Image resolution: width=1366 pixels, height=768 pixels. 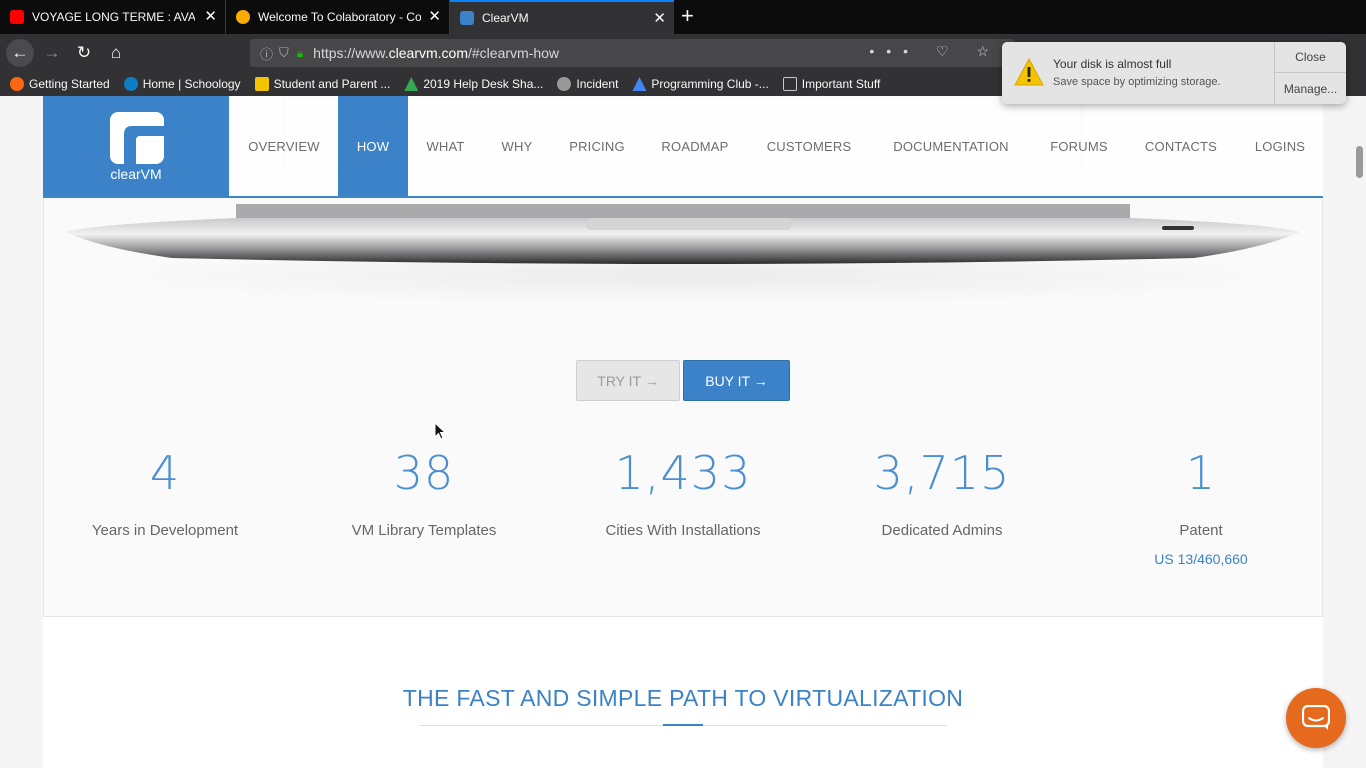 What do you see at coordinates (789, 84) in the screenshot?
I see `folder-icon` at bounding box center [789, 84].